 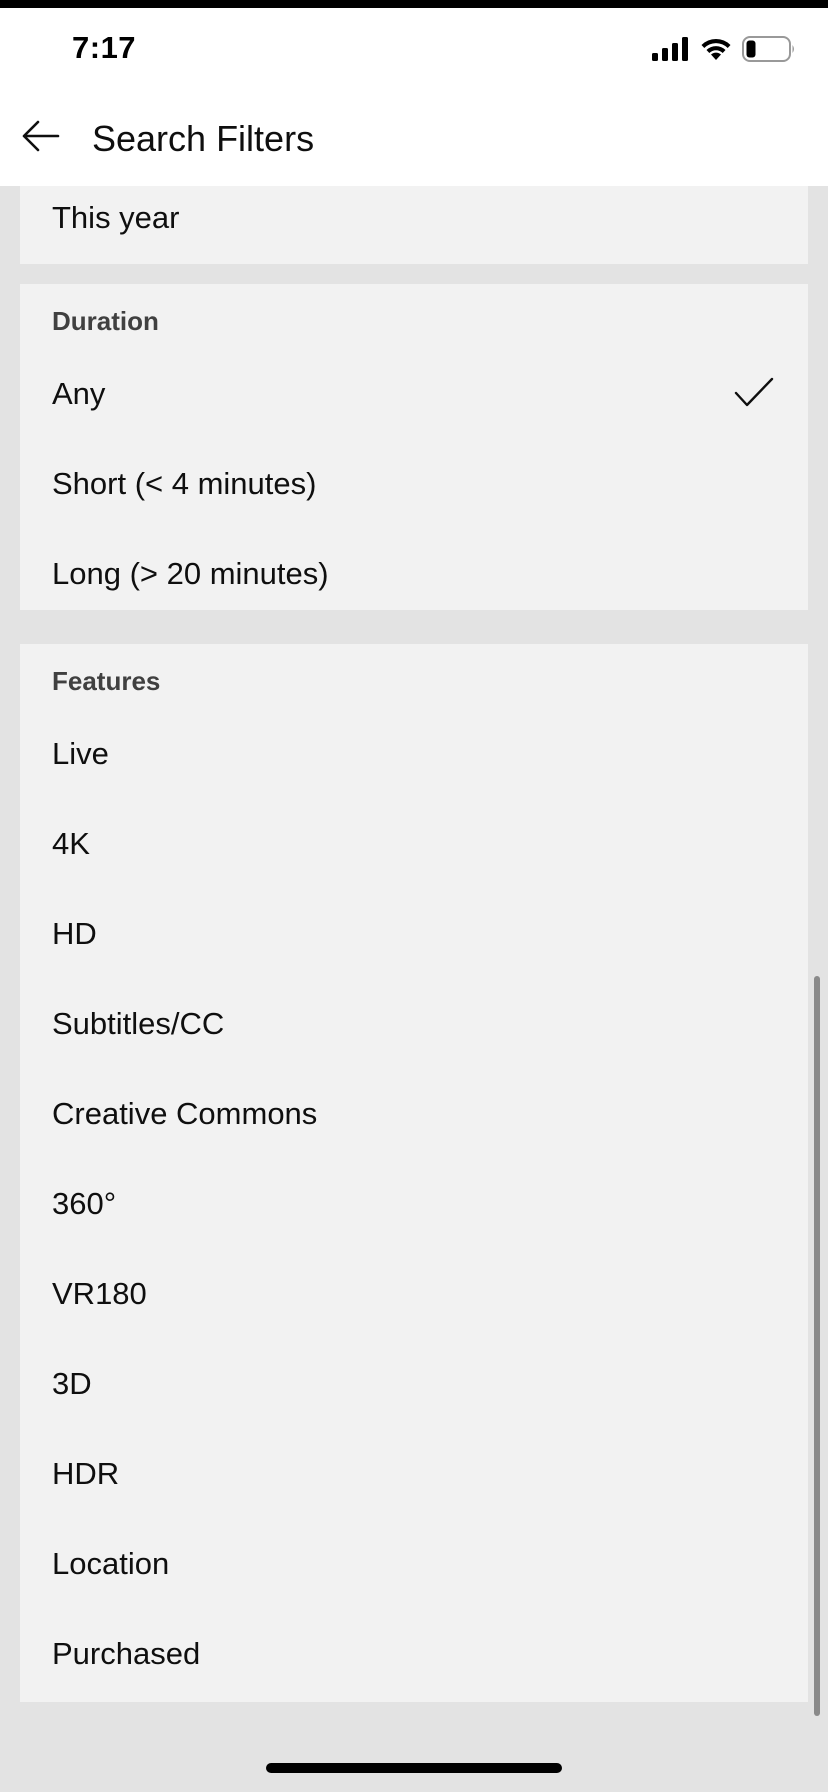 What do you see at coordinates (414, 1295) in the screenshot?
I see `filter-option-vr180: VR180` at bounding box center [414, 1295].